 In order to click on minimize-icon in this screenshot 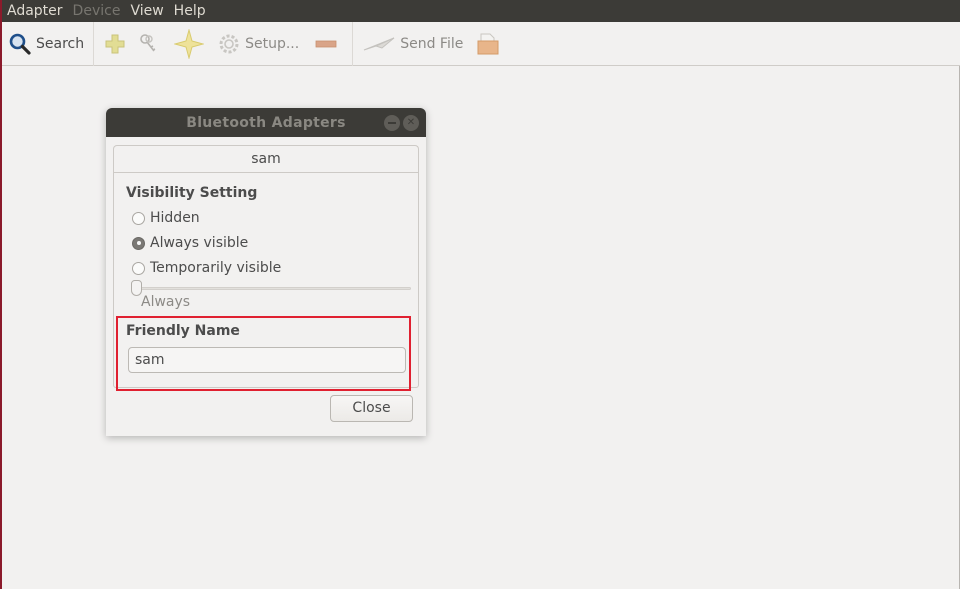, I will do `click(392, 123)`.